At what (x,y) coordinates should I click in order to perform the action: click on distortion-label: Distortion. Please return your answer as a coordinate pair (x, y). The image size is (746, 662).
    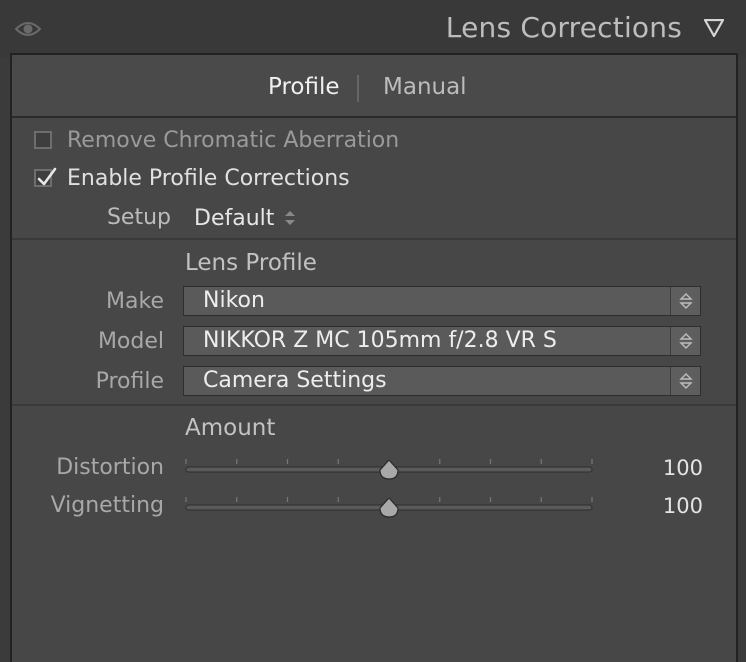
    Looking at the image, I should click on (110, 467).